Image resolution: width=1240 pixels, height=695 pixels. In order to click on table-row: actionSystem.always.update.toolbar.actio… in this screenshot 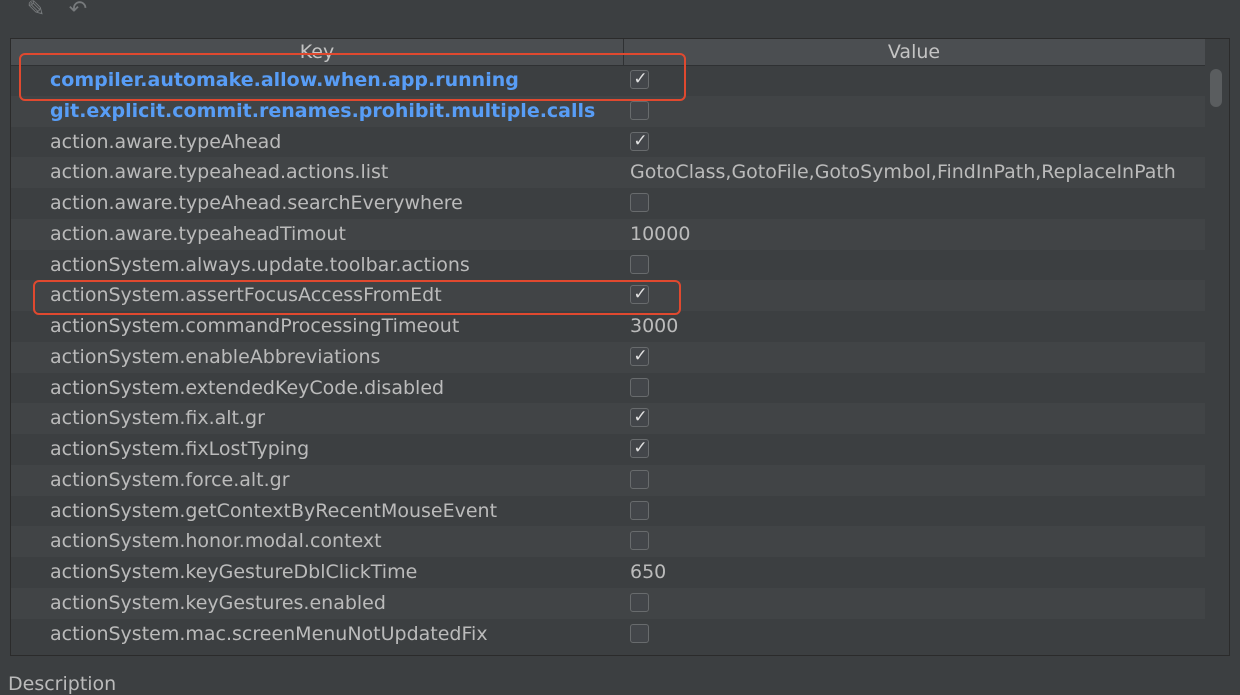, I will do `click(608, 265)`.